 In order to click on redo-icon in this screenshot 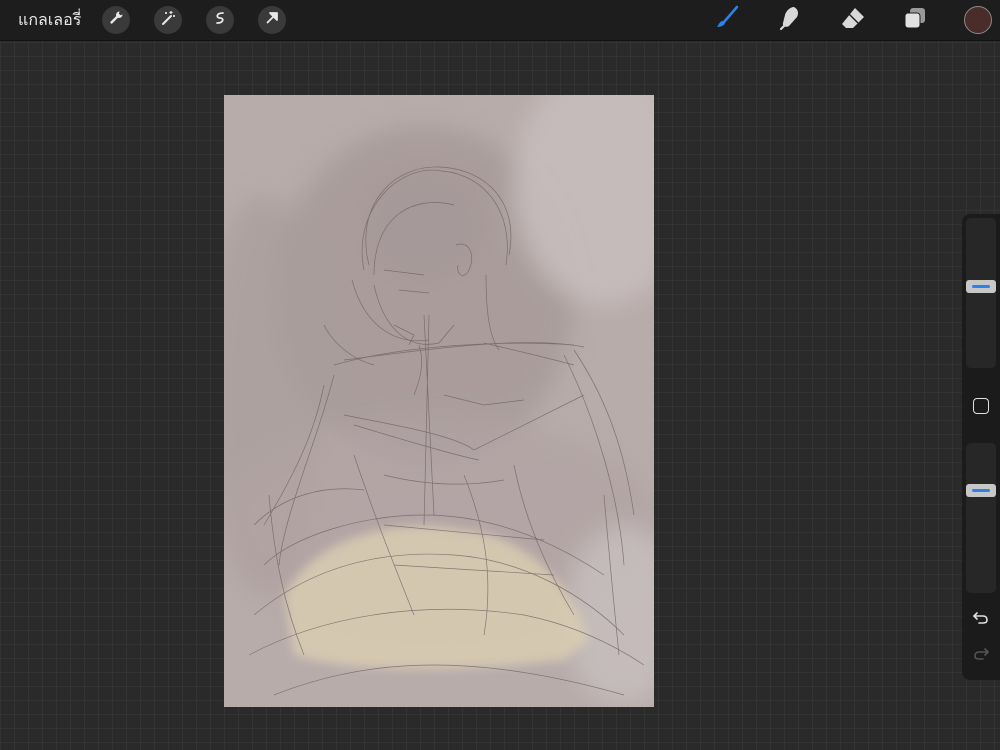, I will do `click(981, 656)`.